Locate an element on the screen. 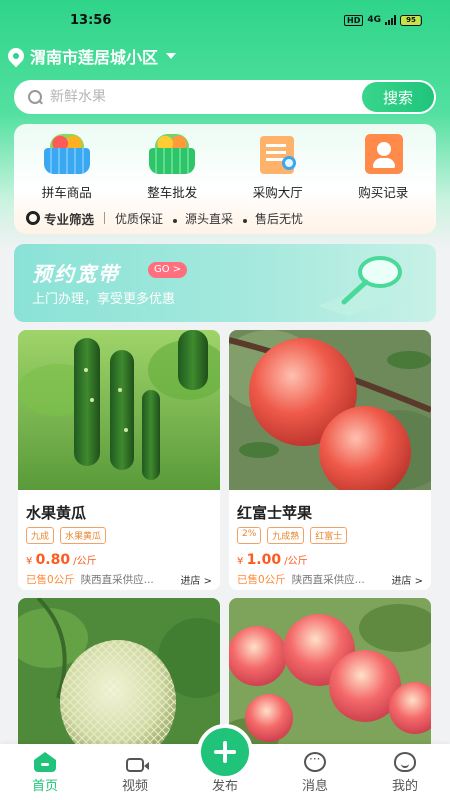 The width and height of the screenshot is (450, 800). hd-badge: HD is located at coordinates (354, 20).